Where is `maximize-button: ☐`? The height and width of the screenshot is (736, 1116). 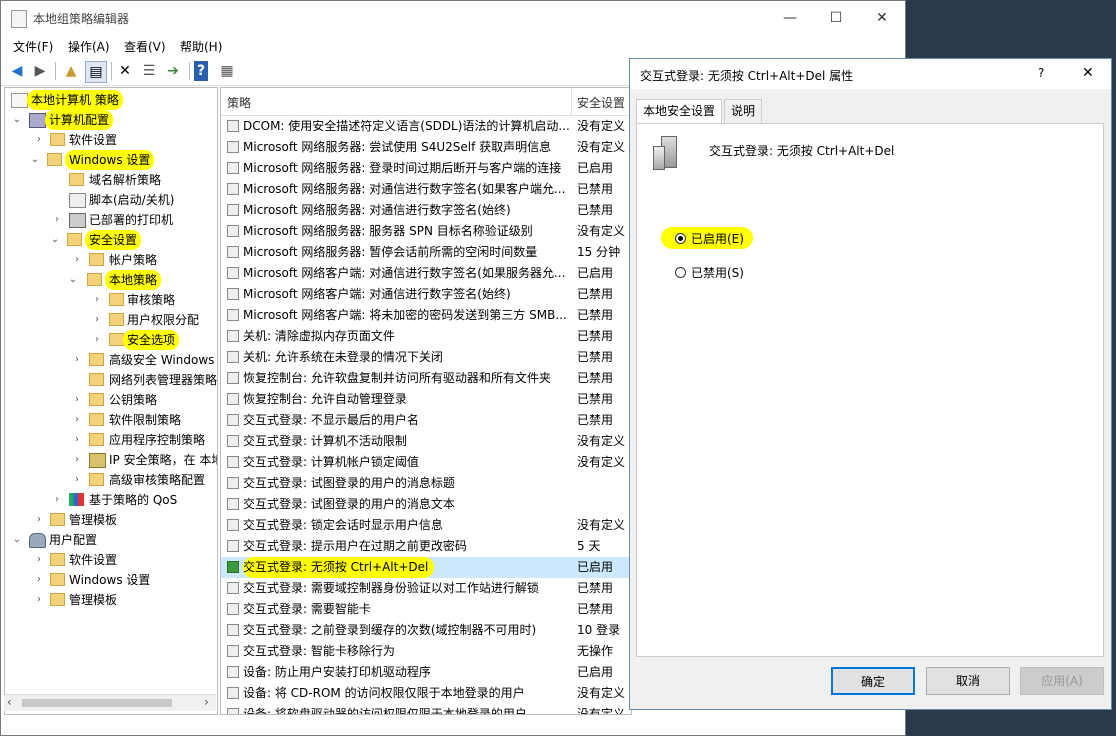 maximize-button: ☐ is located at coordinates (836, 18).